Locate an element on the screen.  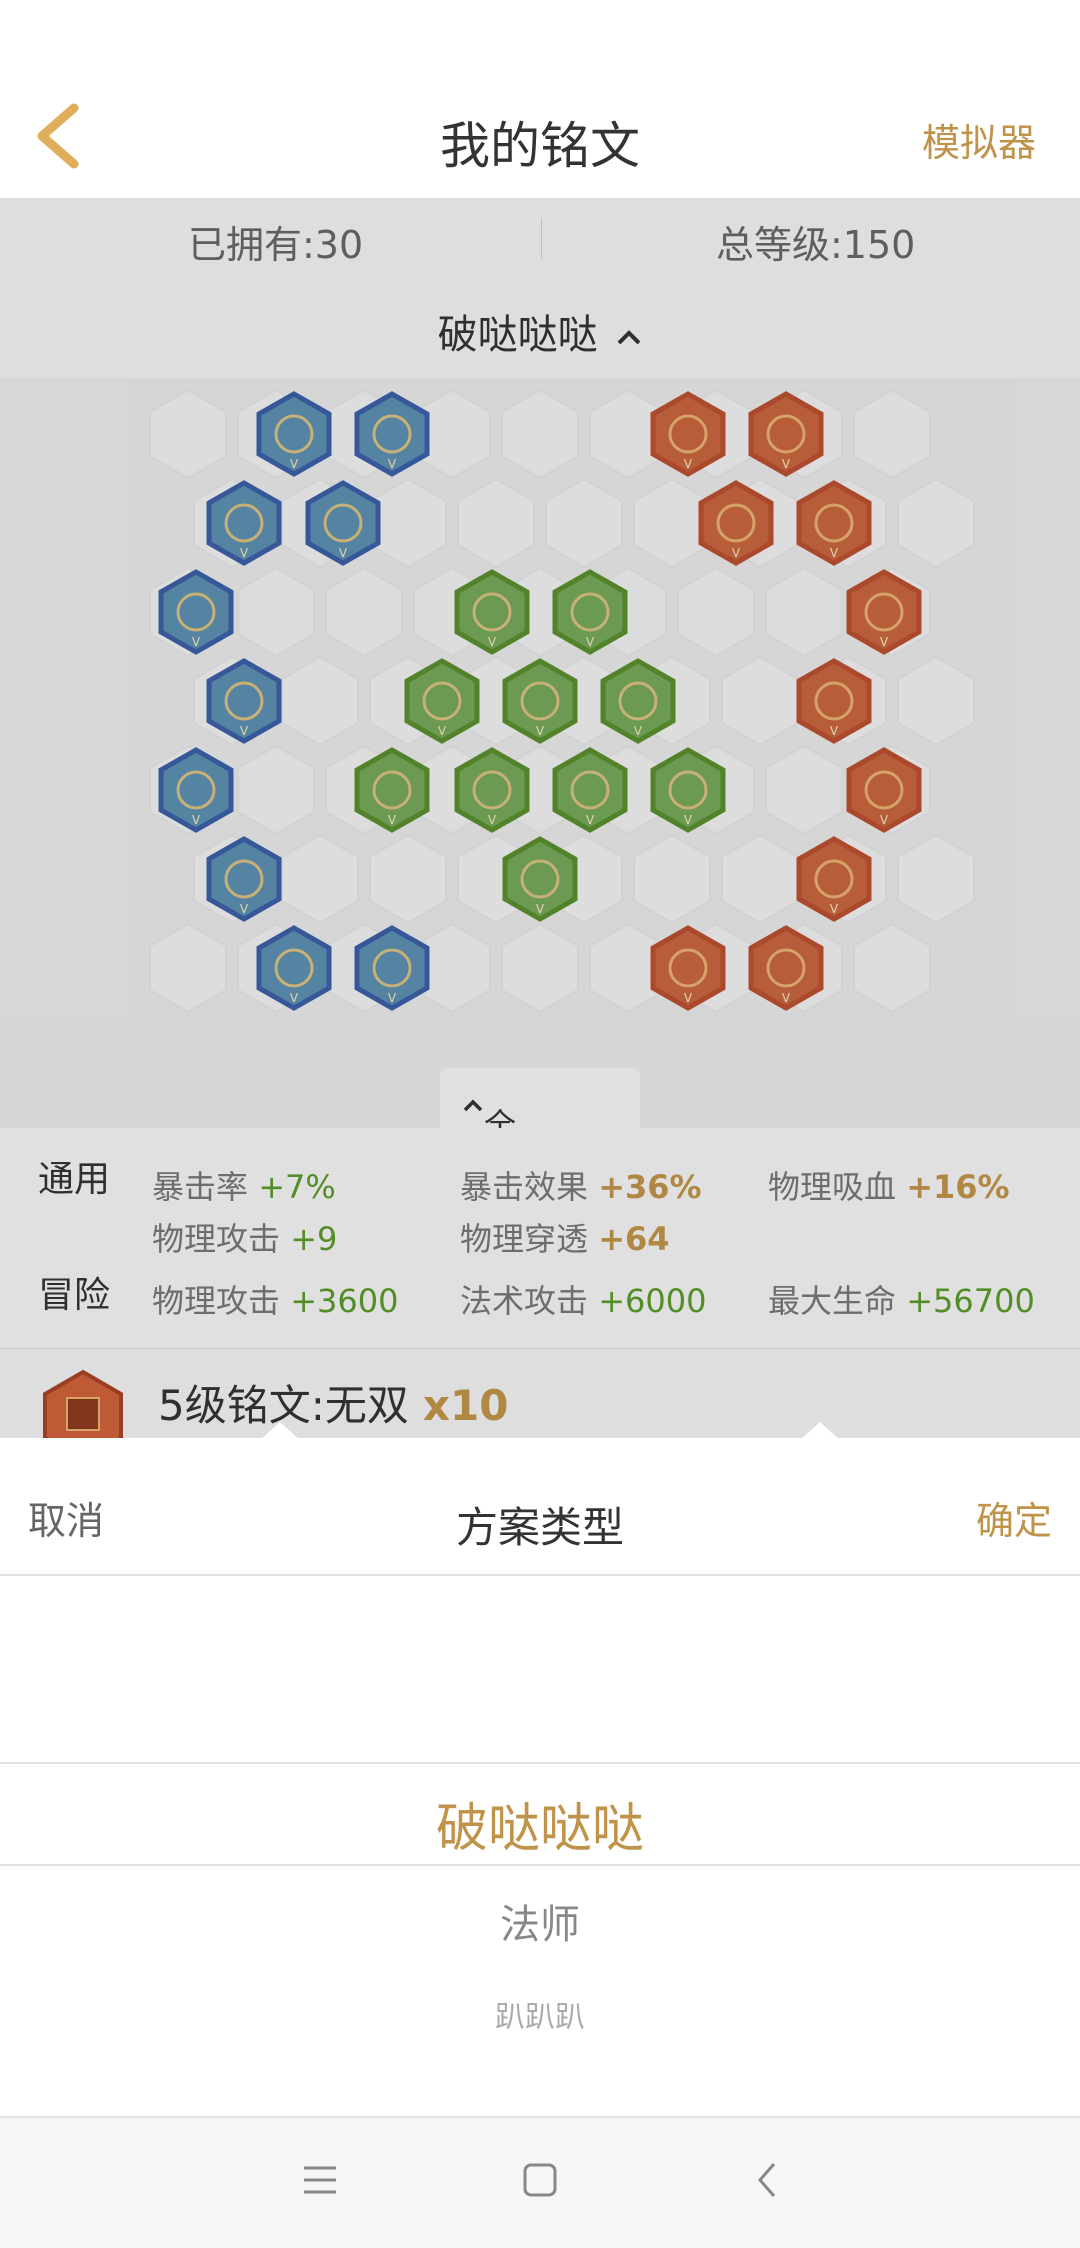
picker-option: 趴趴趴 is located at coordinates (540, 2014).